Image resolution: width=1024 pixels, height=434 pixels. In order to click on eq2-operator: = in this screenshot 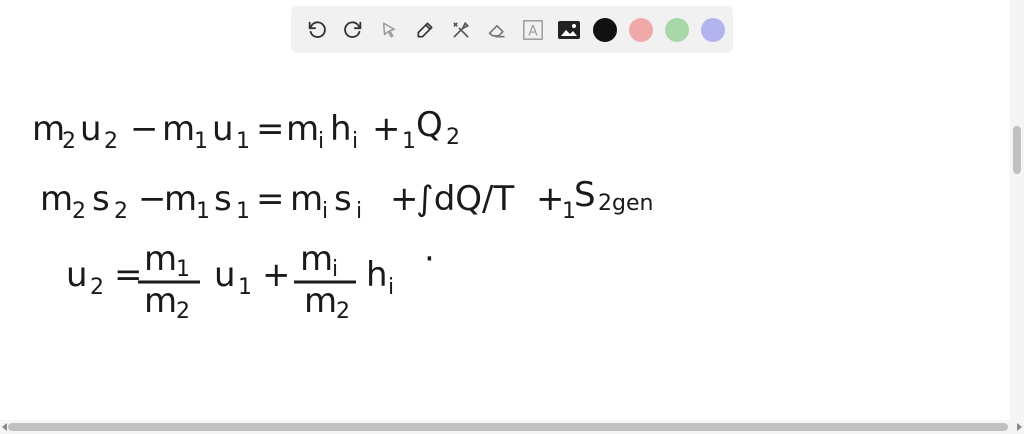, I will do `click(270, 199)`.